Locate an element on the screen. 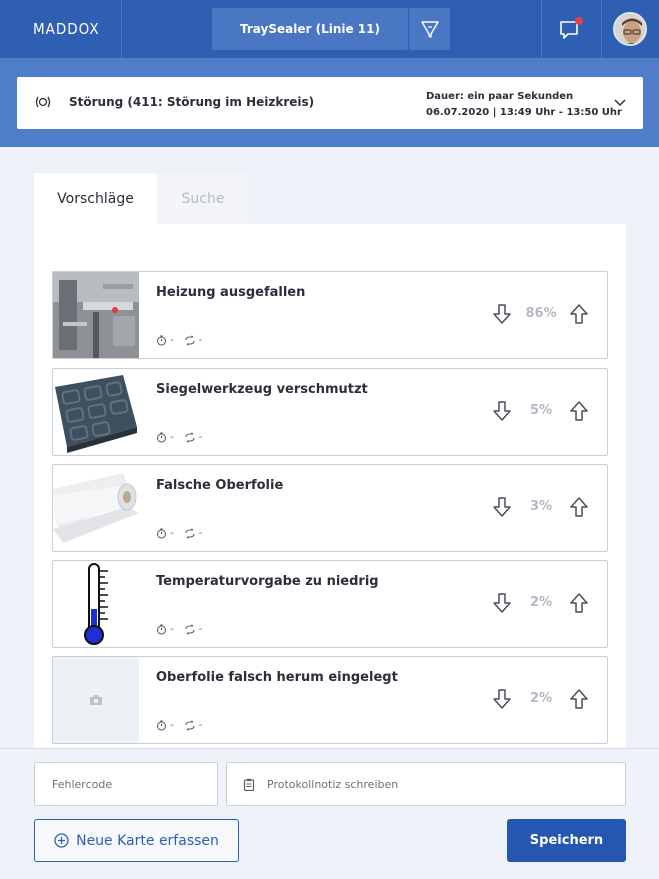 This screenshot has width=659, height=879. filter-button is located at coordinates (429, 29).